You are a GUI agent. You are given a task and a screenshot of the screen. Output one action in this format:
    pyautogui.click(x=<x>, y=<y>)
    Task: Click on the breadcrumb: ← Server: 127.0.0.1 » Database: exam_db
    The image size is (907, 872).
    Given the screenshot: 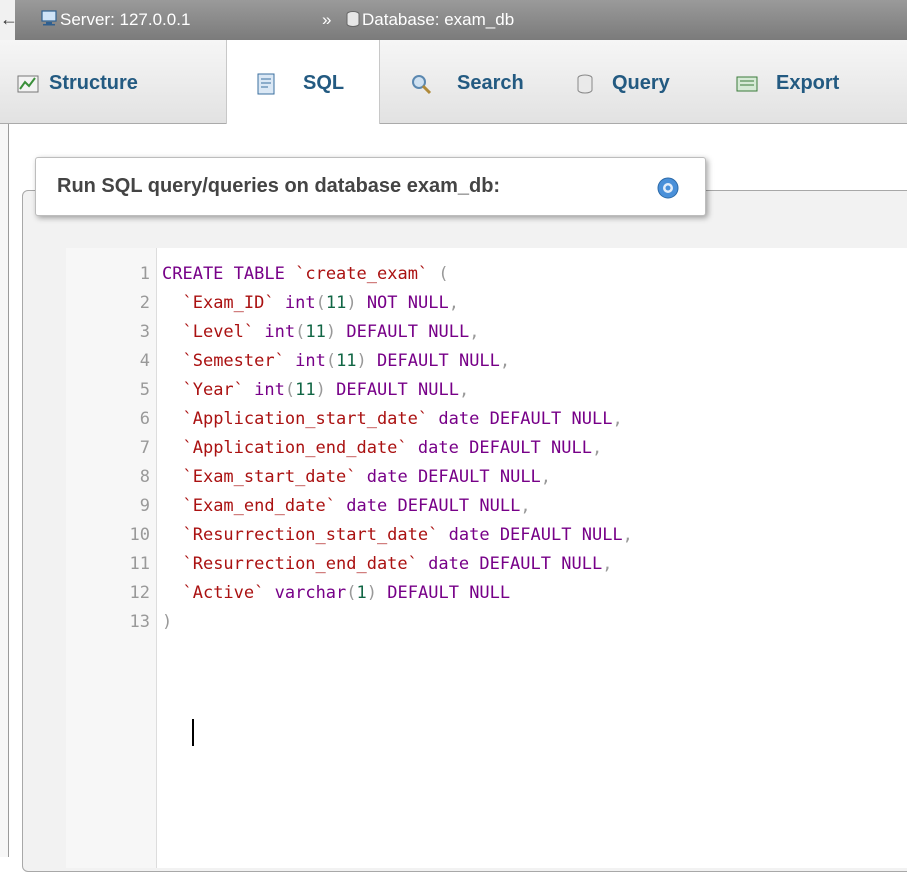 What is the action you would take?
    pyautogui.click(x=453, y=20)
    